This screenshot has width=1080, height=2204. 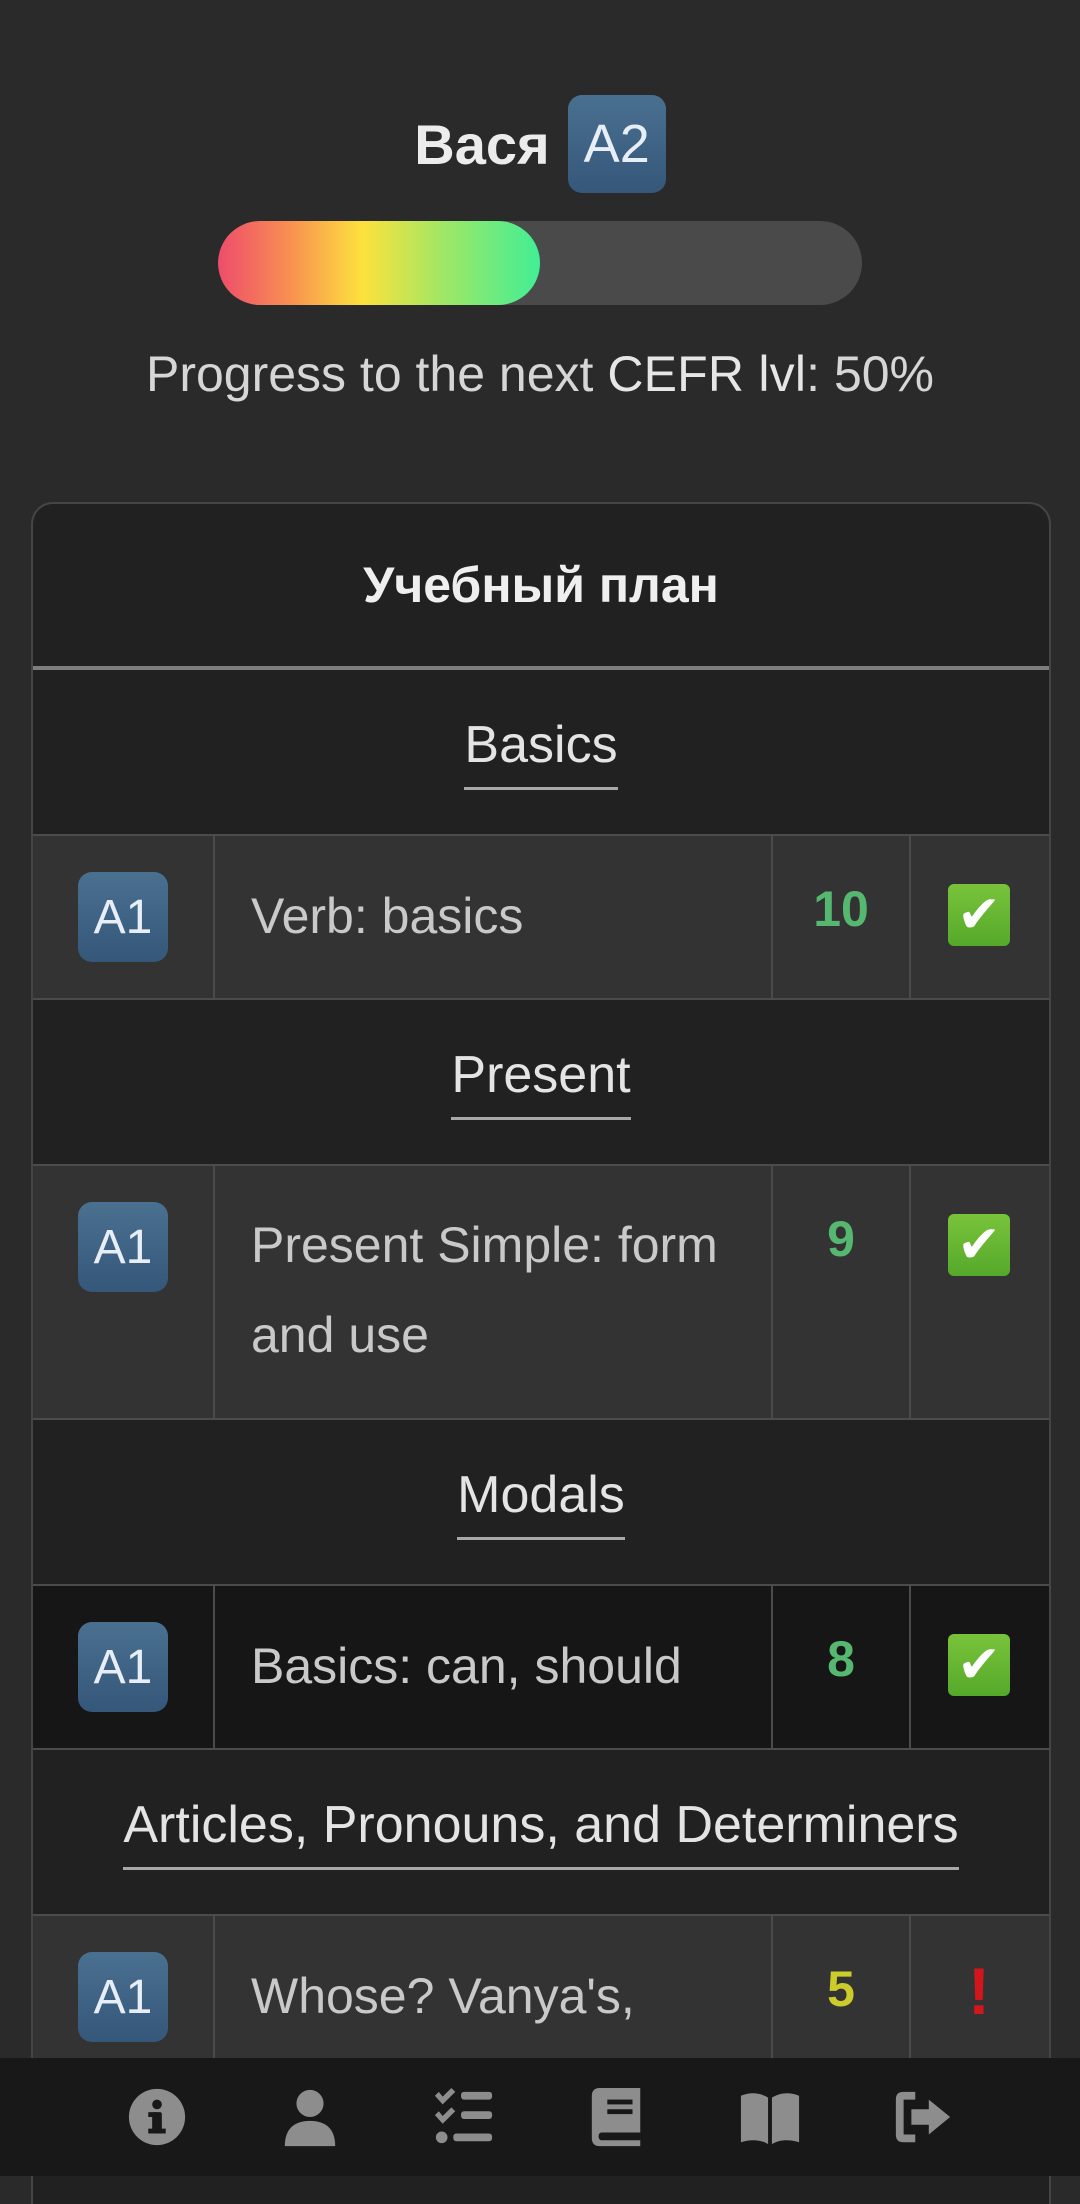 I want to click on tasks-icon, so click(x=464, y=2115).